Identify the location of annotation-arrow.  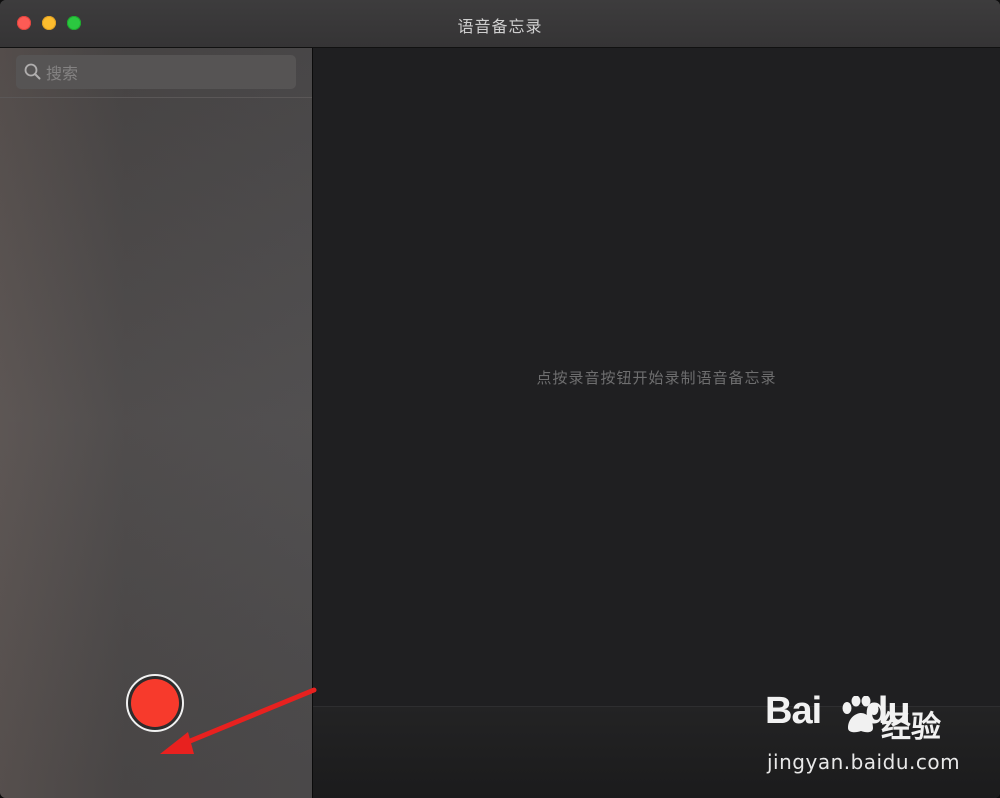
(238, 720).